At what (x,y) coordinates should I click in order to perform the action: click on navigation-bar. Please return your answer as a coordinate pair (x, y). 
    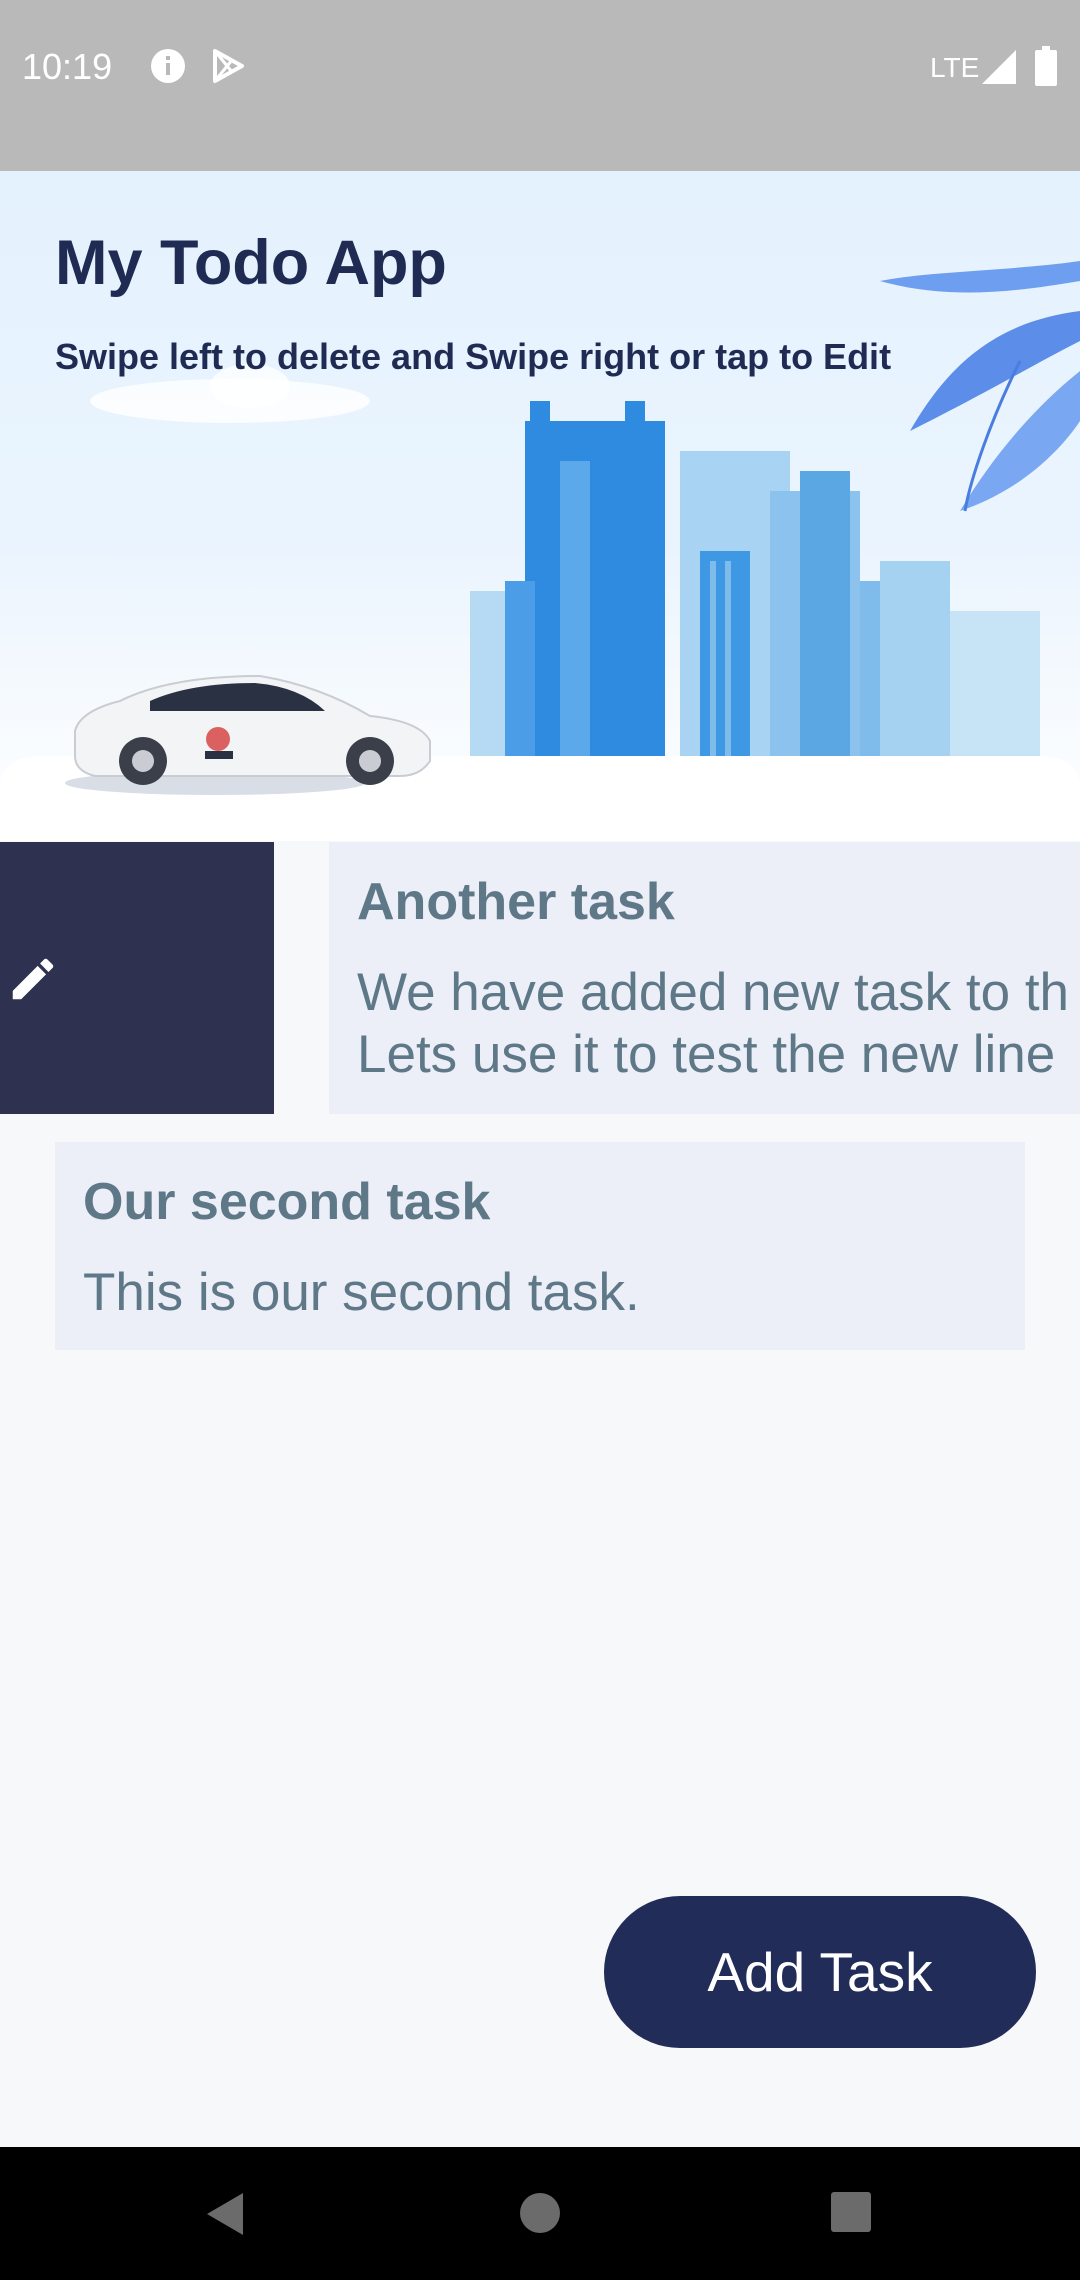
    Looking at the image, I should click on (540, 2213).